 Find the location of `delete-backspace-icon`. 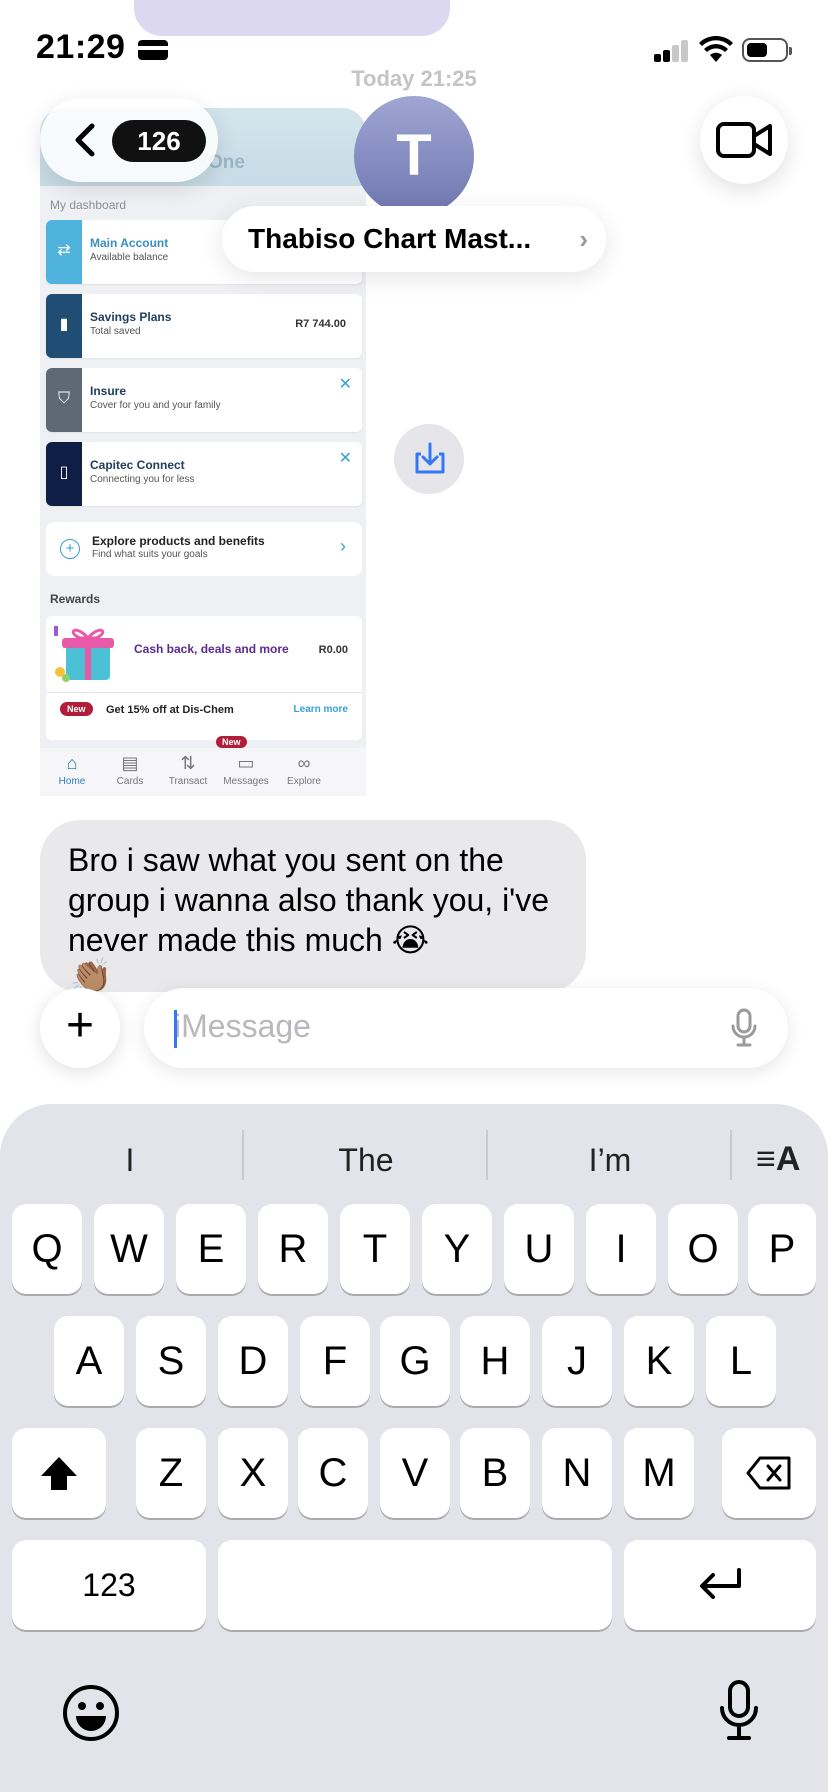

delete-backspace-icon is located at coordinates (768, 1473).